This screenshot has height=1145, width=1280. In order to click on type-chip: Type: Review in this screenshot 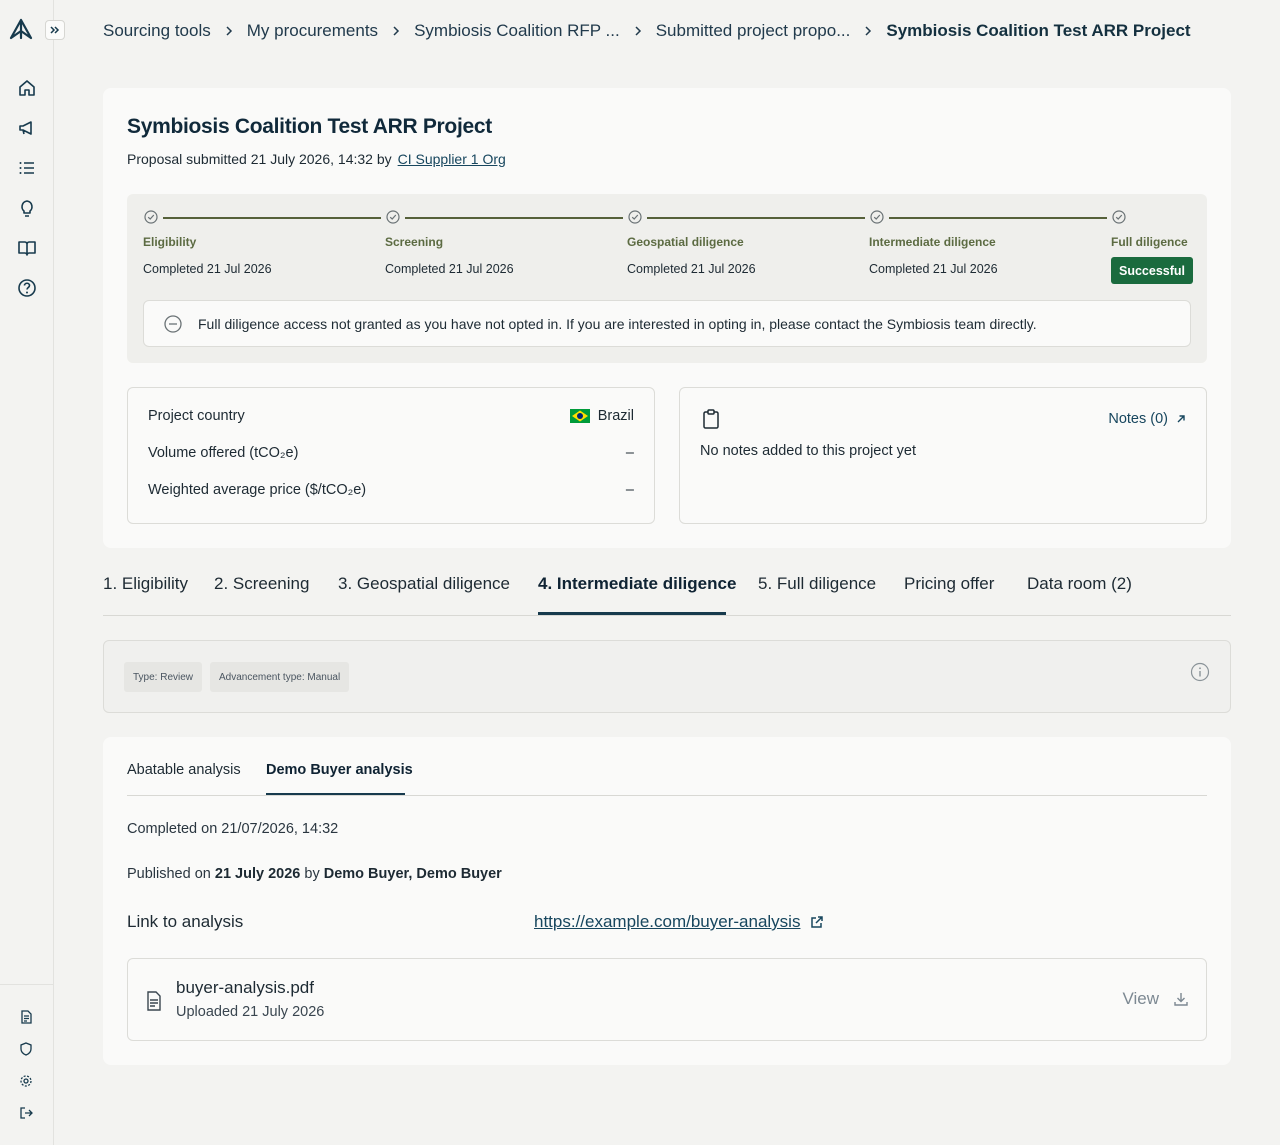, I will do `click(163, 677)`.